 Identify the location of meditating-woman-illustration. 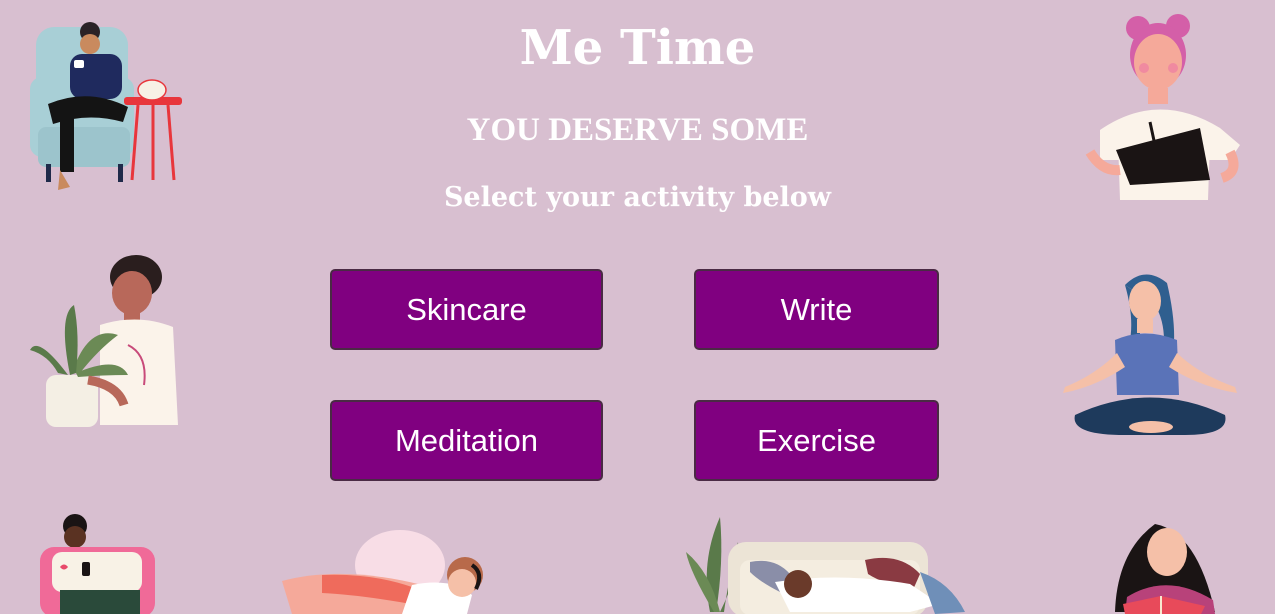
(1152, 352).